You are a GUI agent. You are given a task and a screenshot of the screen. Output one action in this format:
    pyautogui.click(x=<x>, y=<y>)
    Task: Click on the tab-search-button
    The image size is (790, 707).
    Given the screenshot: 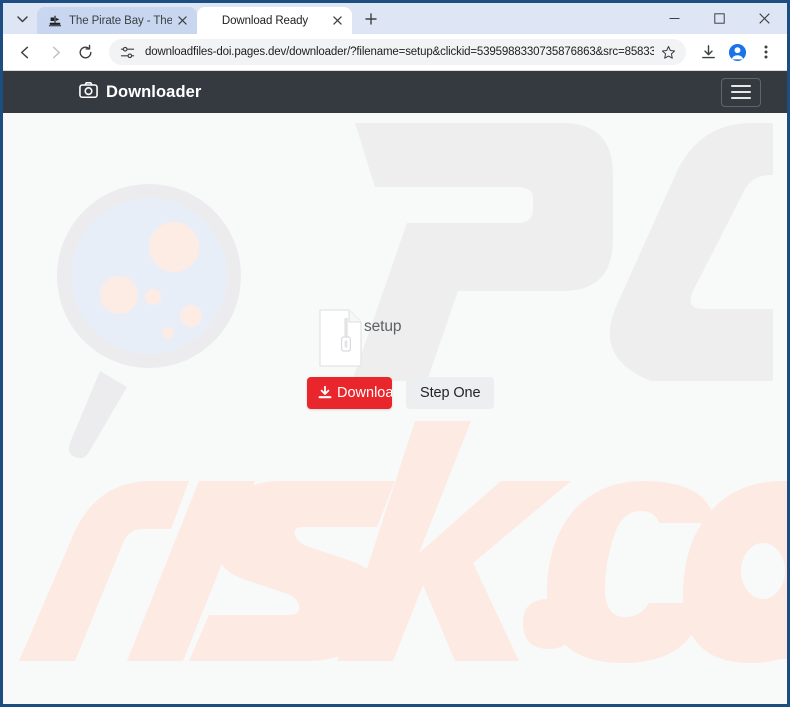 What is the action you would take?
    pyautogui.click(x=22, y=19)
    